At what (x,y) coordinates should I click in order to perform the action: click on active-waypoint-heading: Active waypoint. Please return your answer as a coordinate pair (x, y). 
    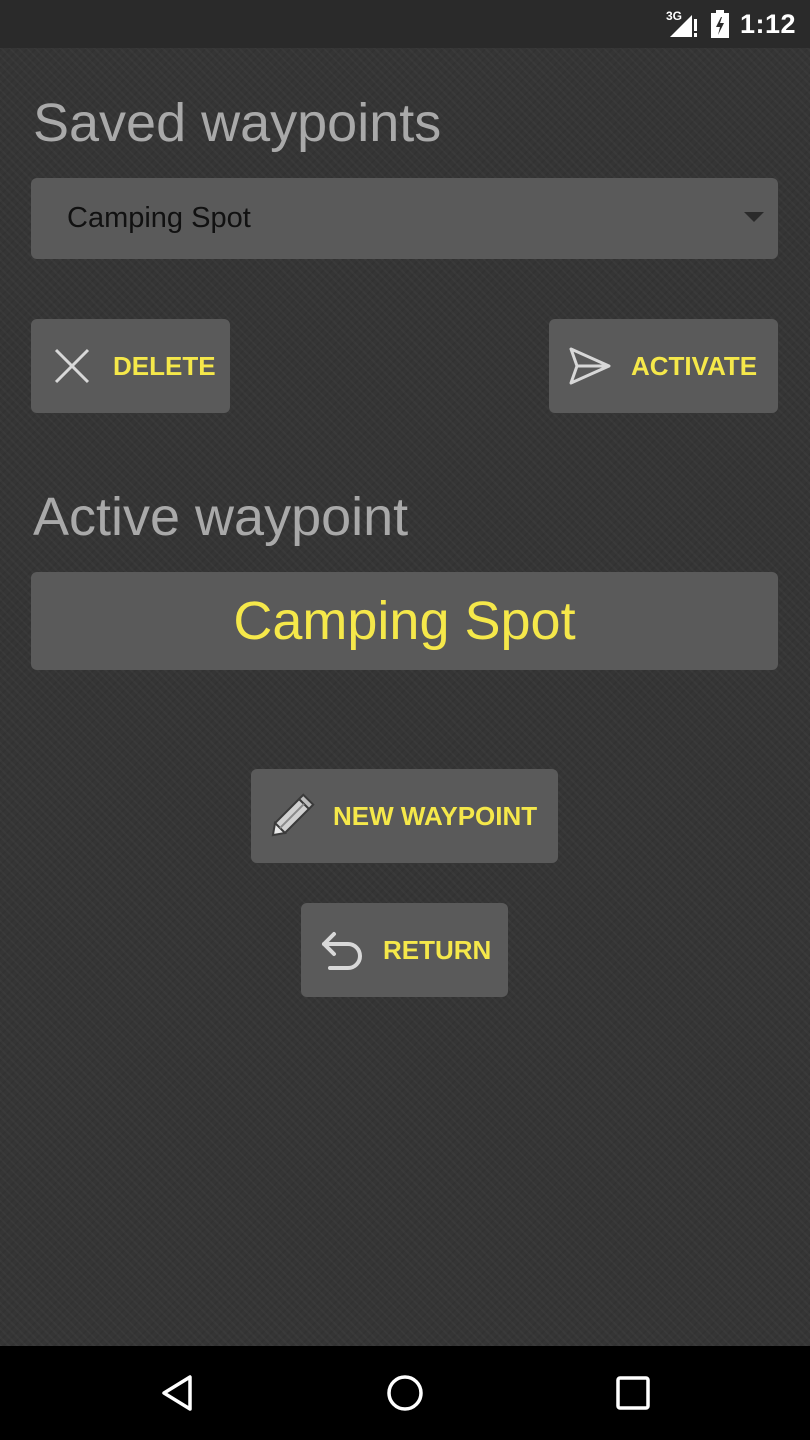
    Looking at the image, I should click on (221, 517).